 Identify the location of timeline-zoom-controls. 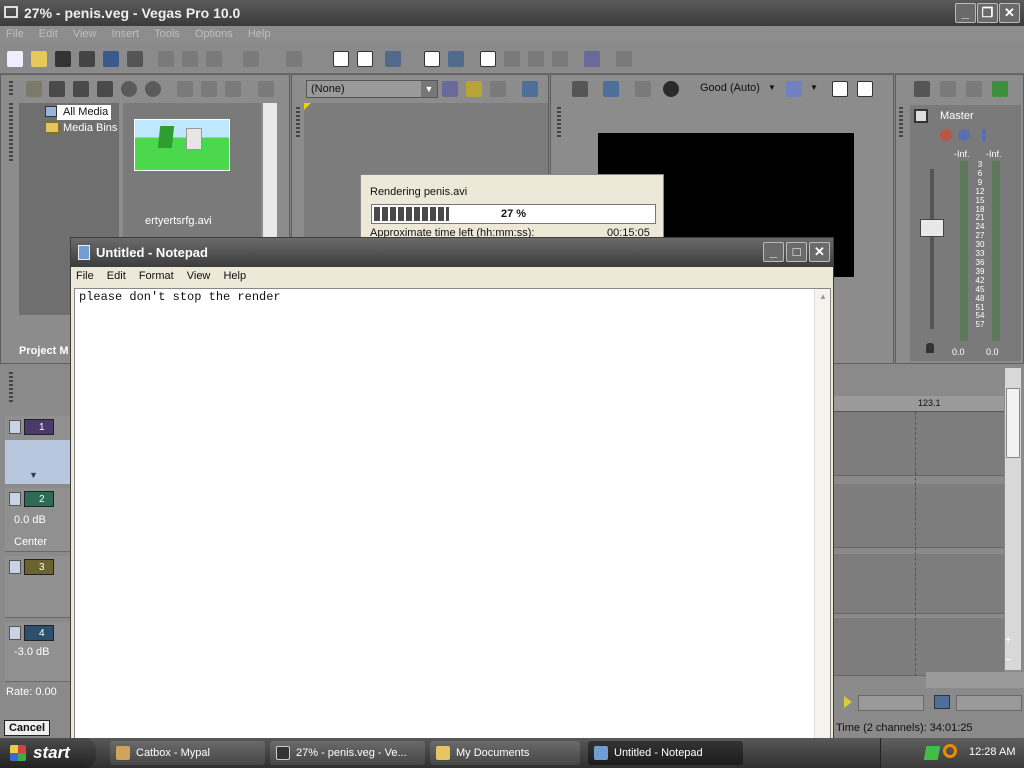
(975, 680).